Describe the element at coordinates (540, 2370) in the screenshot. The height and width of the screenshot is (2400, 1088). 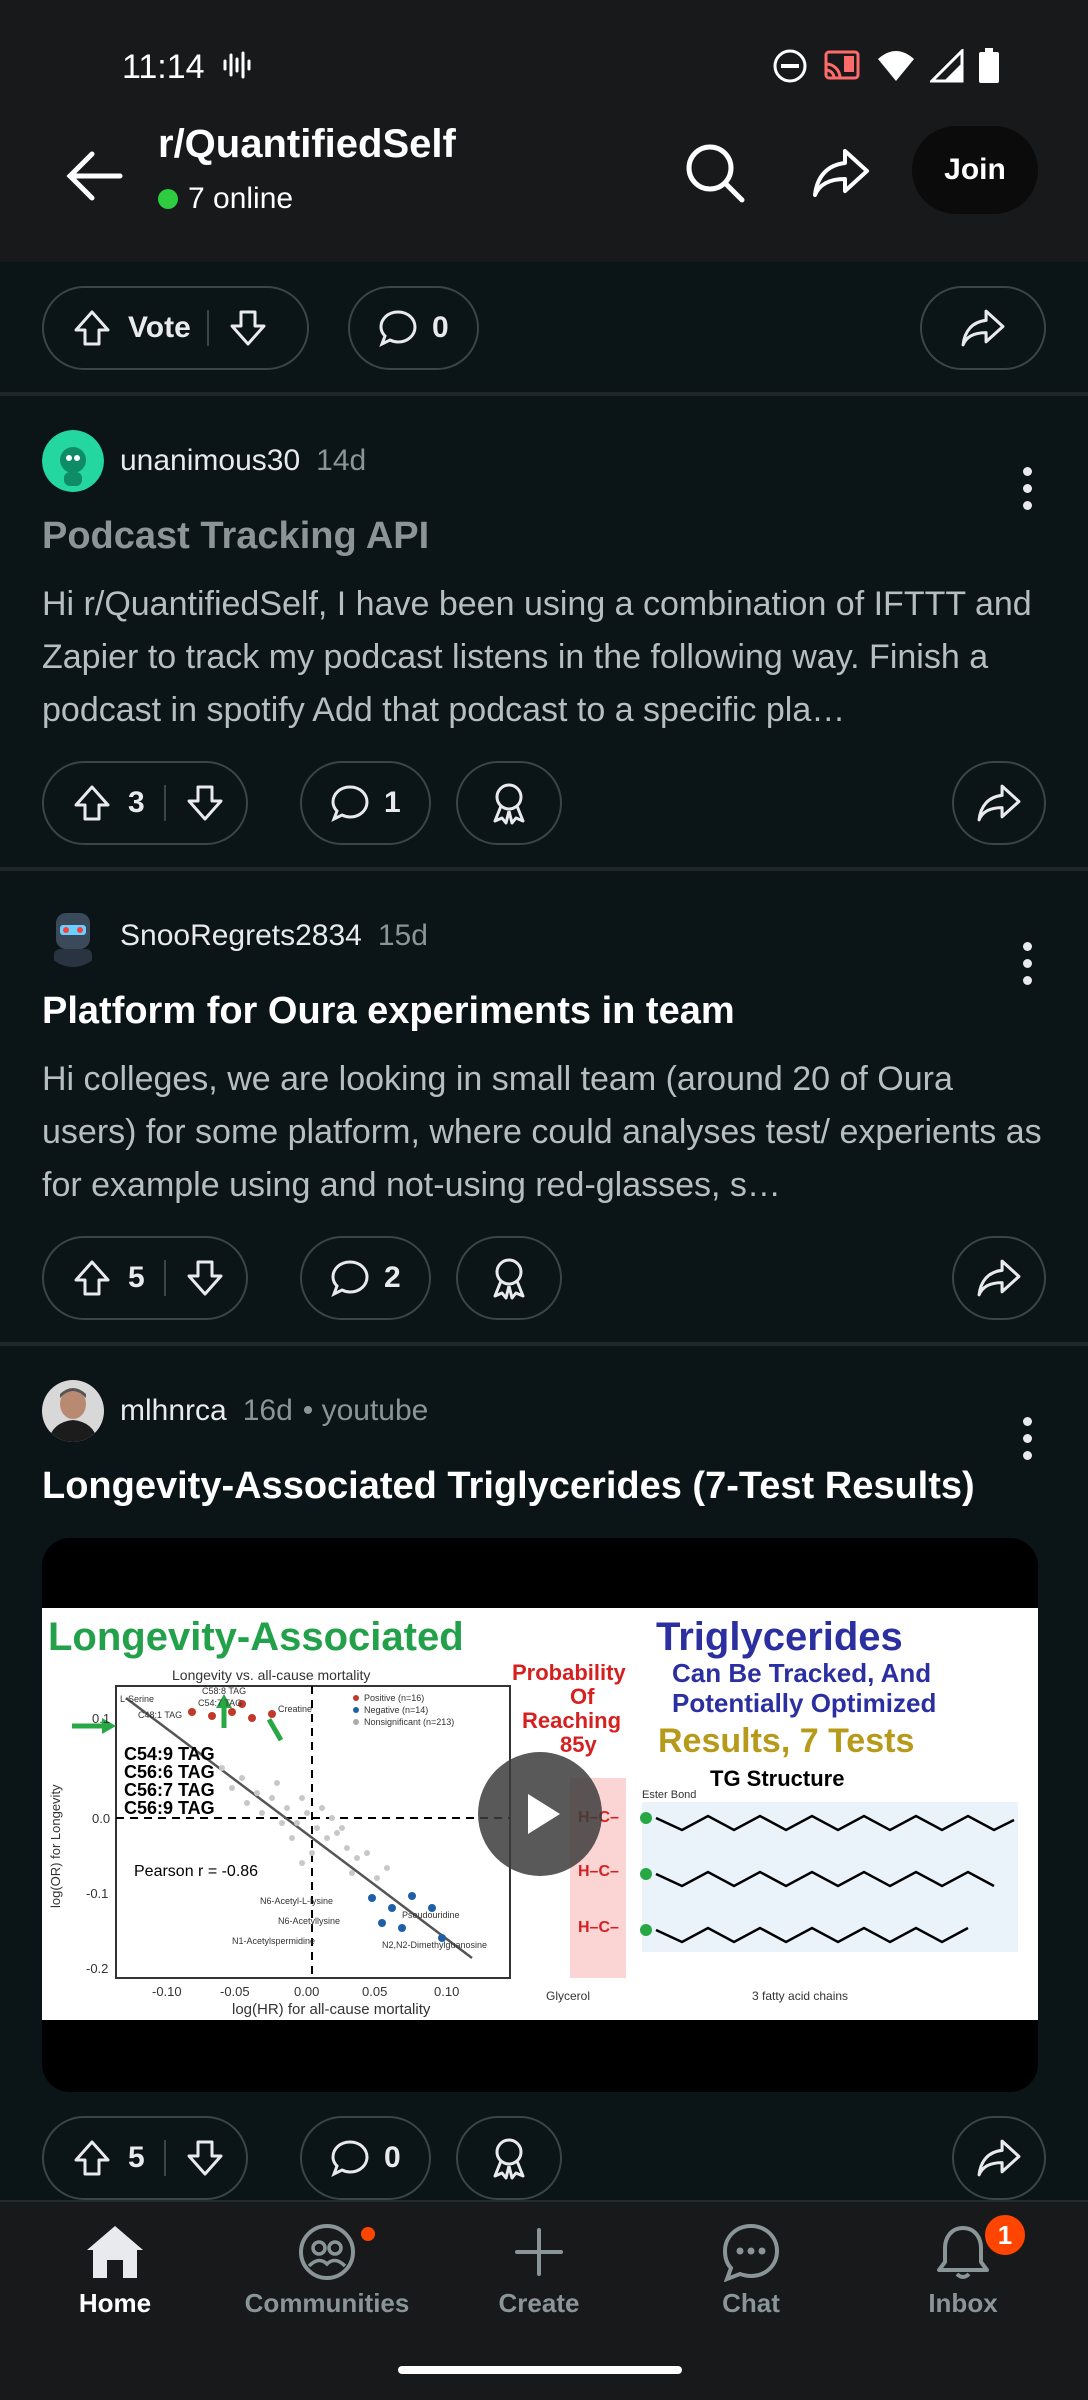
I see `home-indicator` at that location.